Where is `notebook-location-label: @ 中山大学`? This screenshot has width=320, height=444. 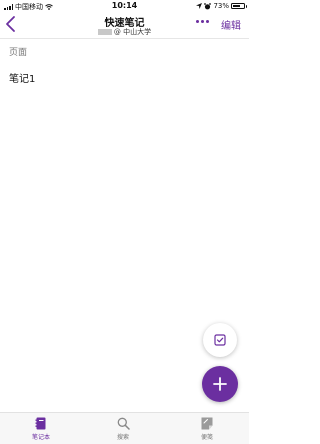
notebook-location-label: @ 中山大学 is located at coordinates (132, 32).